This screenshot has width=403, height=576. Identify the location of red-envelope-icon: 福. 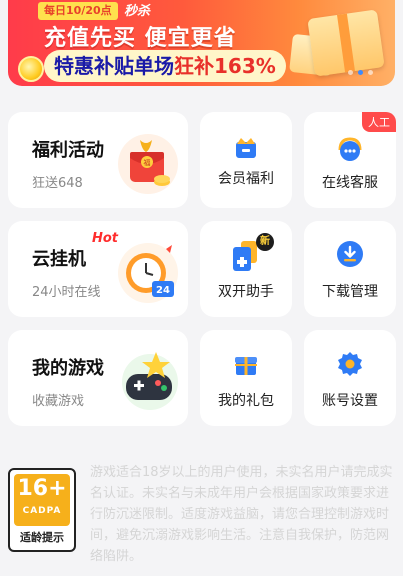
(148, 164).